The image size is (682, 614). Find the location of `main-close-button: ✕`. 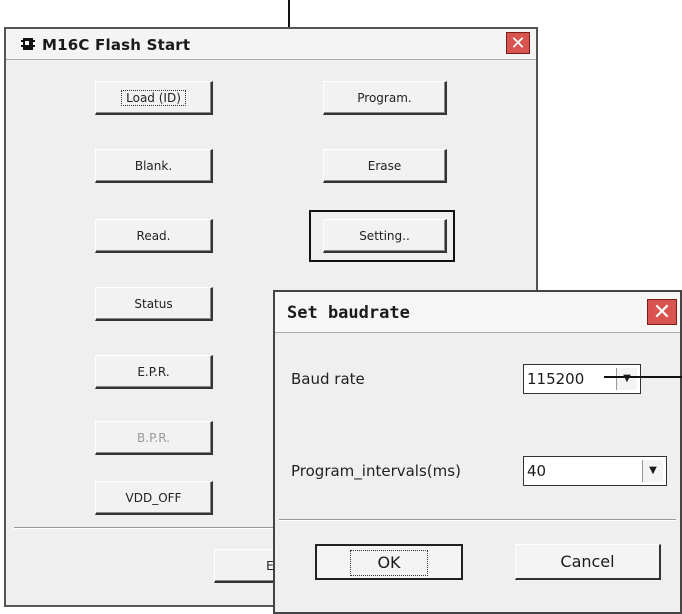

main-close-button: ✕ is located at coordinates (518, 43).